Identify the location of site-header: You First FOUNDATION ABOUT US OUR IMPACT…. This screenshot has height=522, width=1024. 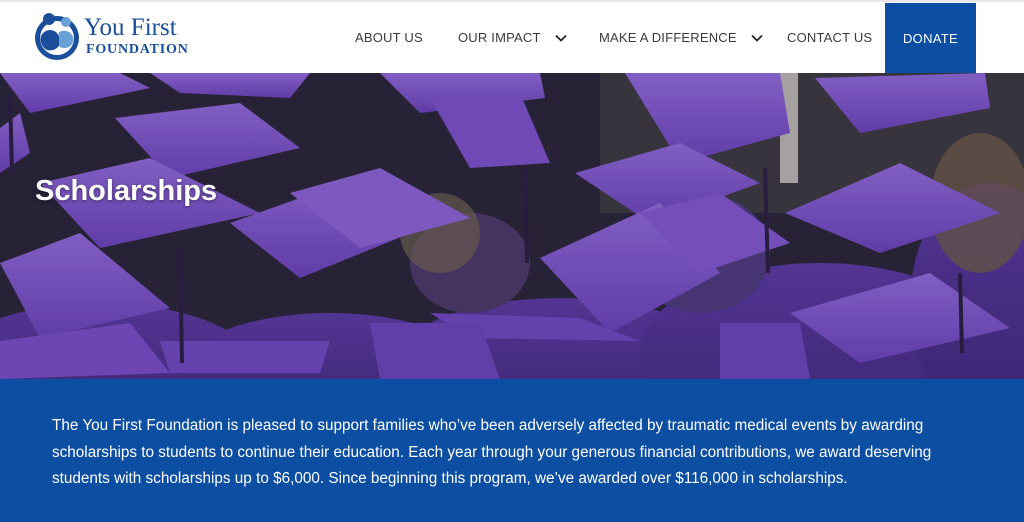
(512, 37).